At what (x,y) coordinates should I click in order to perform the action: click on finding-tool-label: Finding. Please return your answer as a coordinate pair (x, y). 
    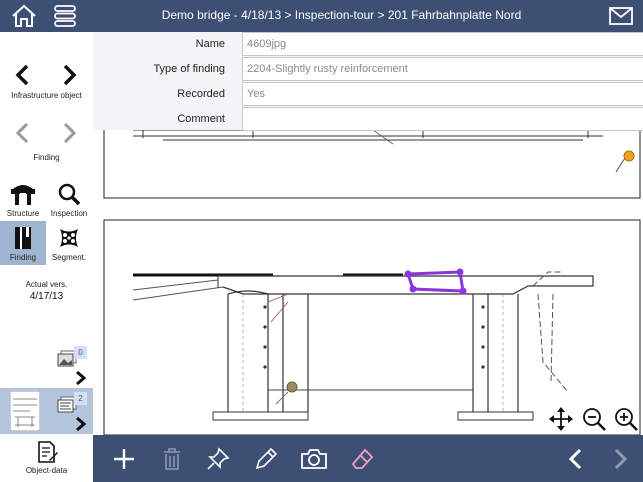
    Looking at the image, I should click on (23, 257).